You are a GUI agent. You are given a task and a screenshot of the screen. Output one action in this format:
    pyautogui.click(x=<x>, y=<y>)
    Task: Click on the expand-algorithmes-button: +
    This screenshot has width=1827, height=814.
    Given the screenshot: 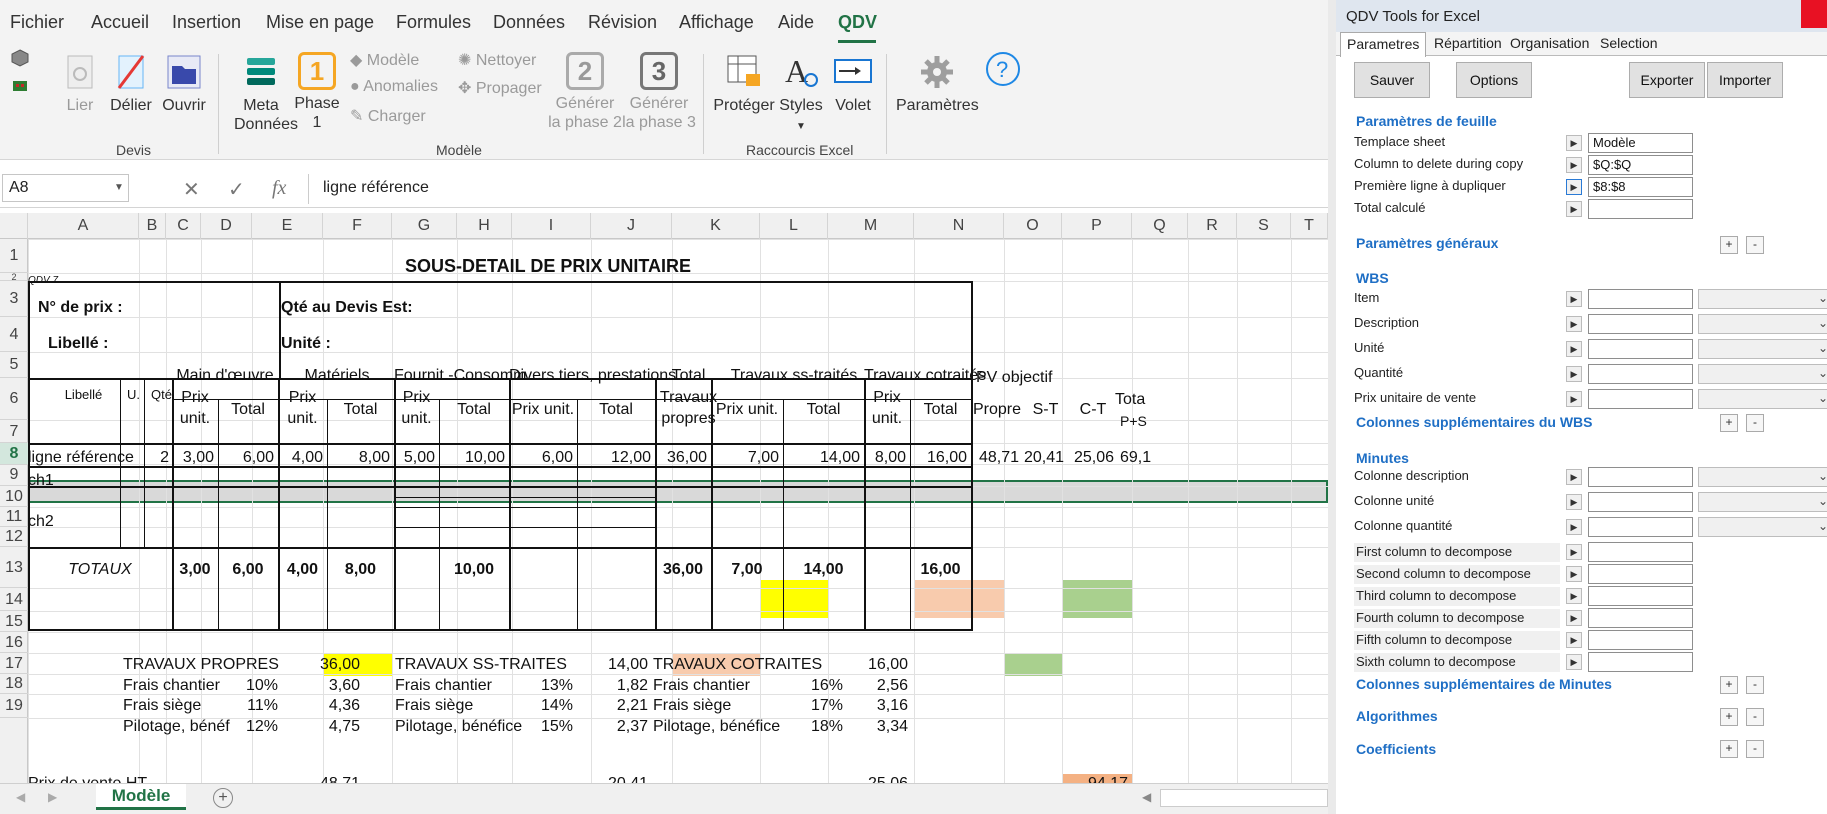 What is the action you would take?
    pyautogui.click(x=1729, y=717)
    